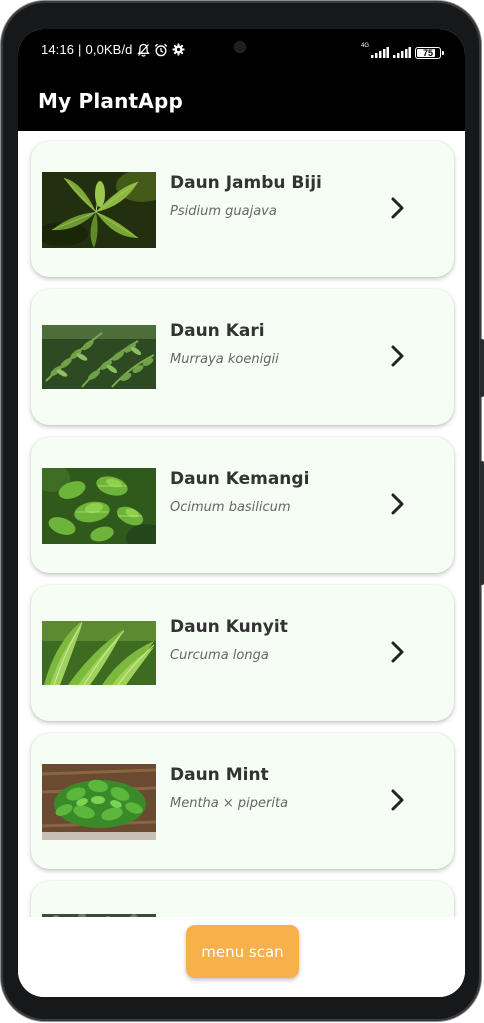 This screenshot has width=484, height=1023. I want to click on mute-bell-icon, so click(143, 50).